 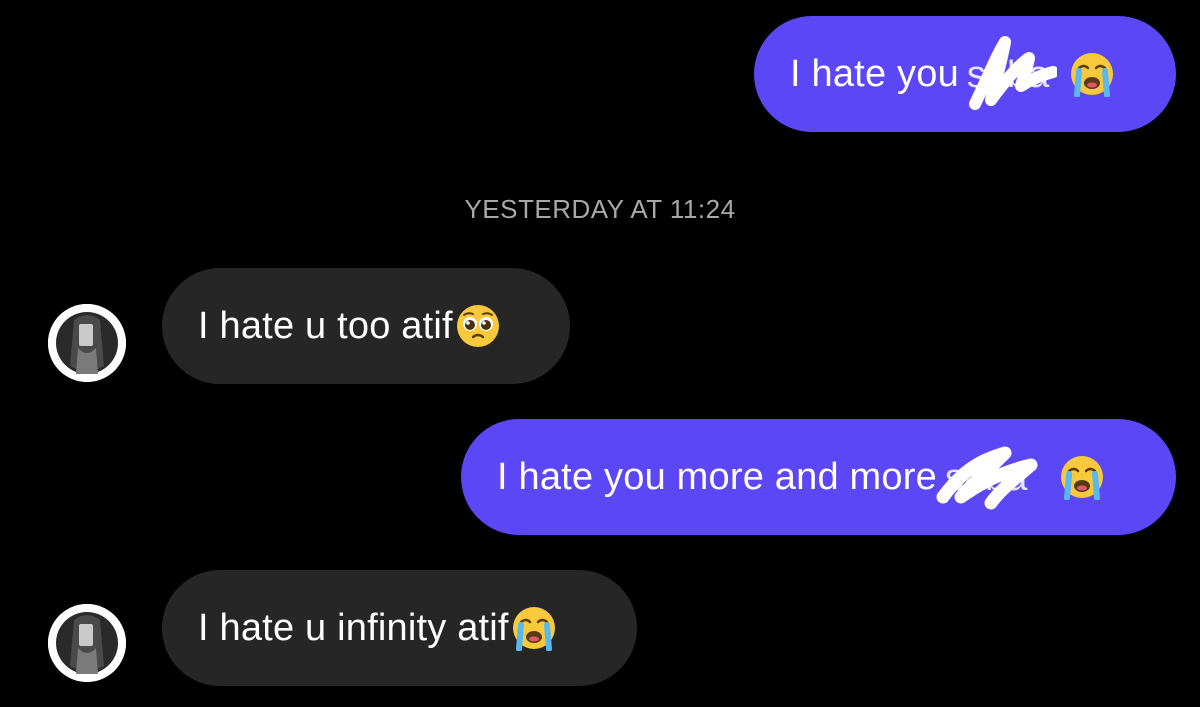 I want to click on message-text: I hate you more and more, so click(x=717, y=476).